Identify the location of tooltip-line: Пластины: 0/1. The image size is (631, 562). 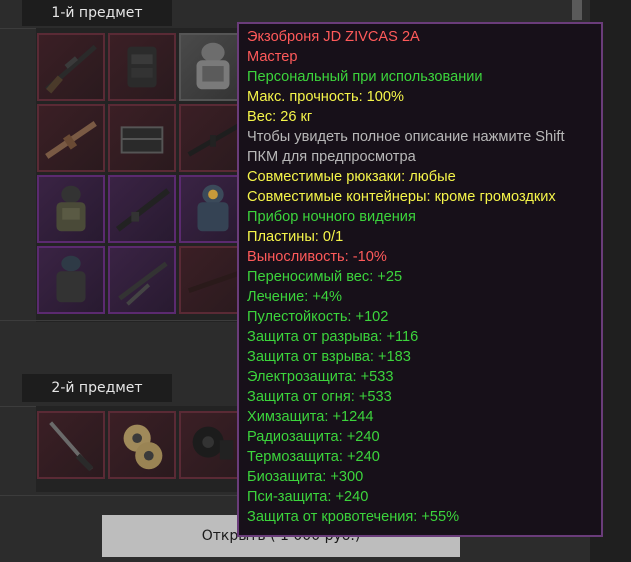
(295, 237).